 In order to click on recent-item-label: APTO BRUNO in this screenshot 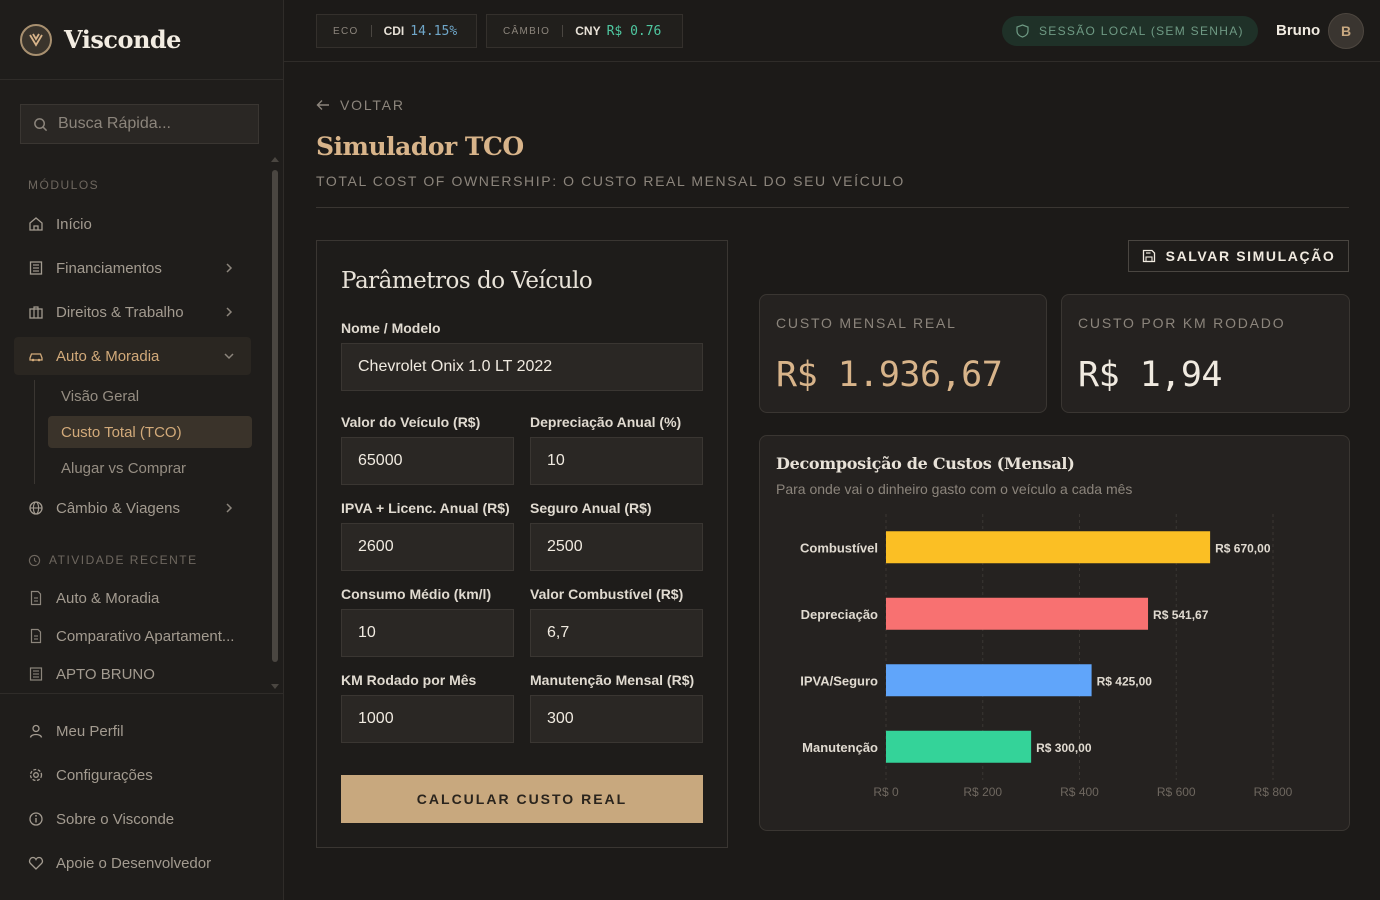, I will do `click(105, 674)`.